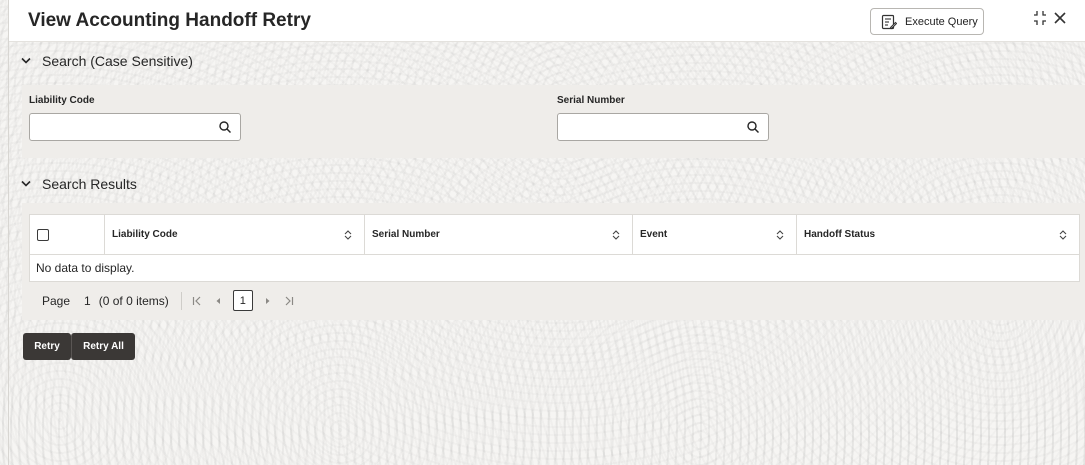 This screenshot has height=465, width=1085. Describe the element at coordinates (67, 234) in the screenshot. I see `select-all-cell` at that location.